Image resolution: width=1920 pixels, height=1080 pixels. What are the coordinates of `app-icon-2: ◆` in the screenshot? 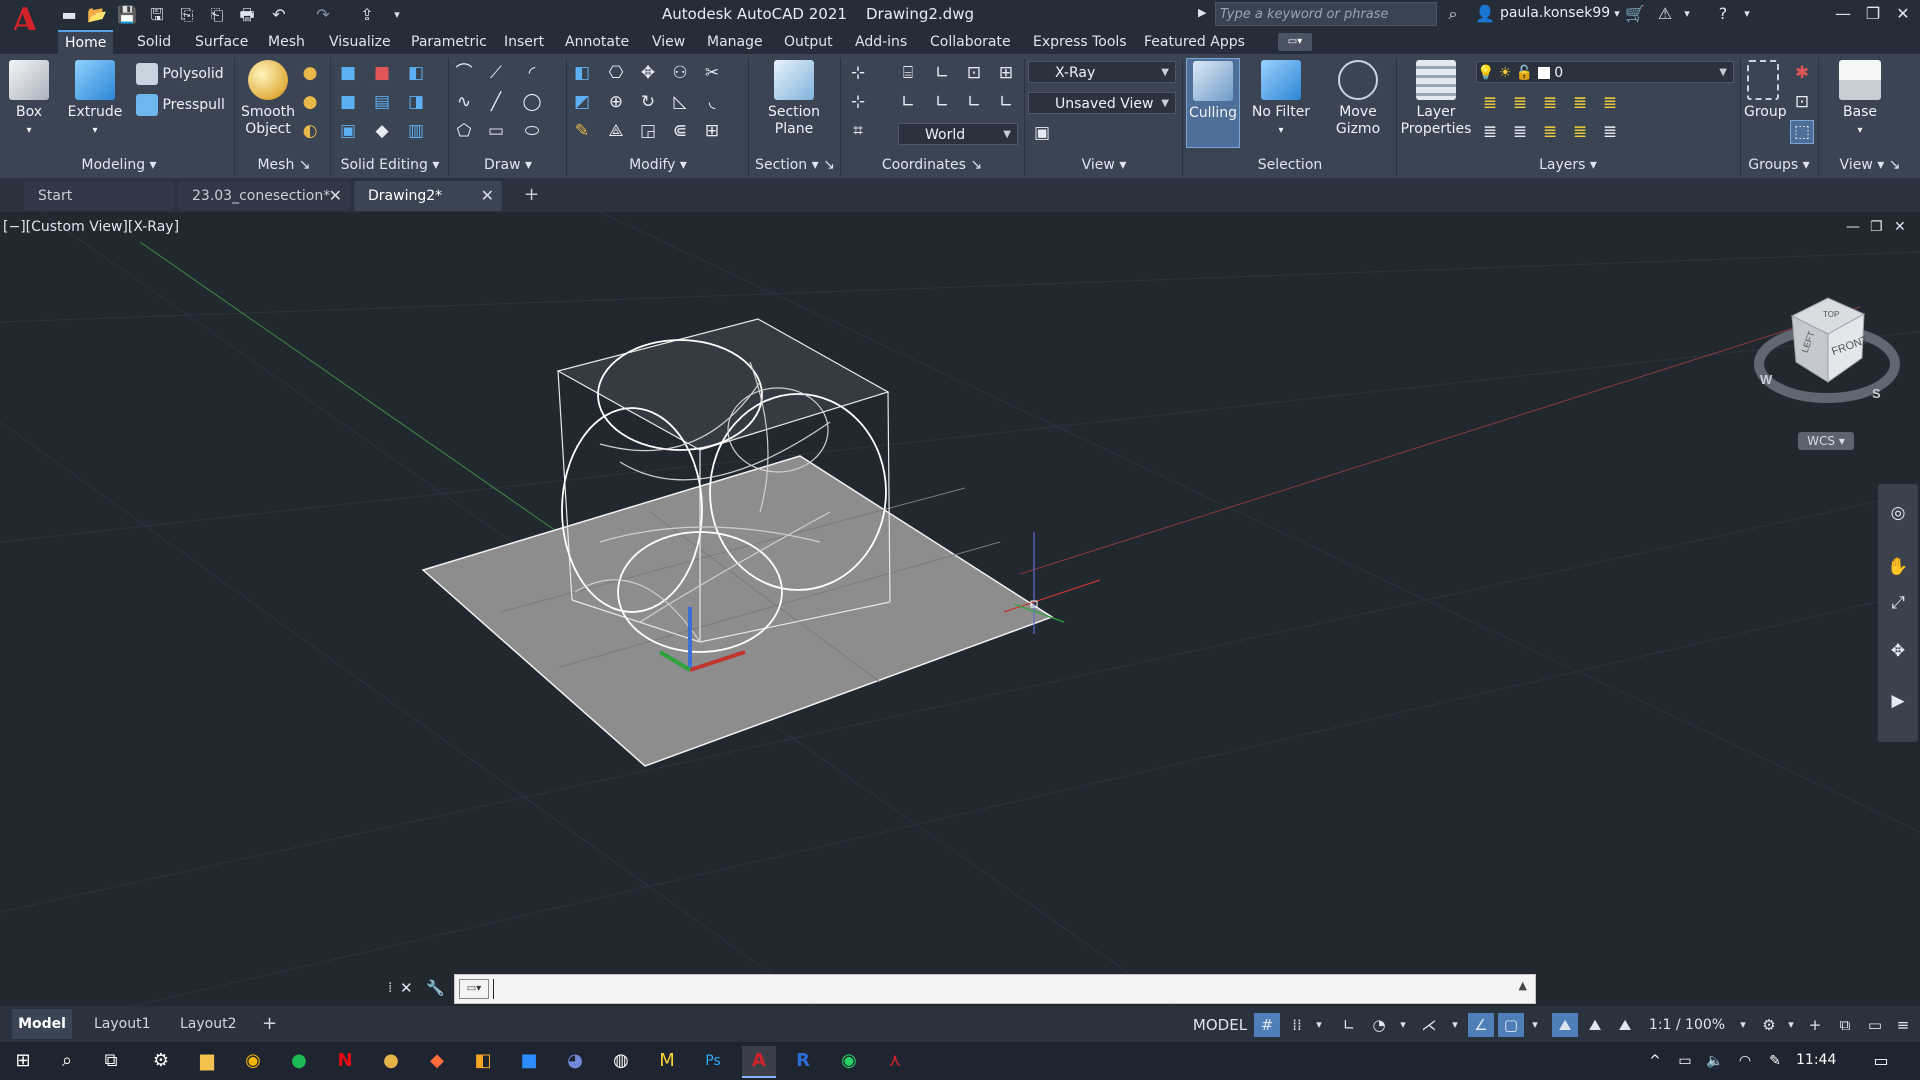 It's located at (437, 1061).